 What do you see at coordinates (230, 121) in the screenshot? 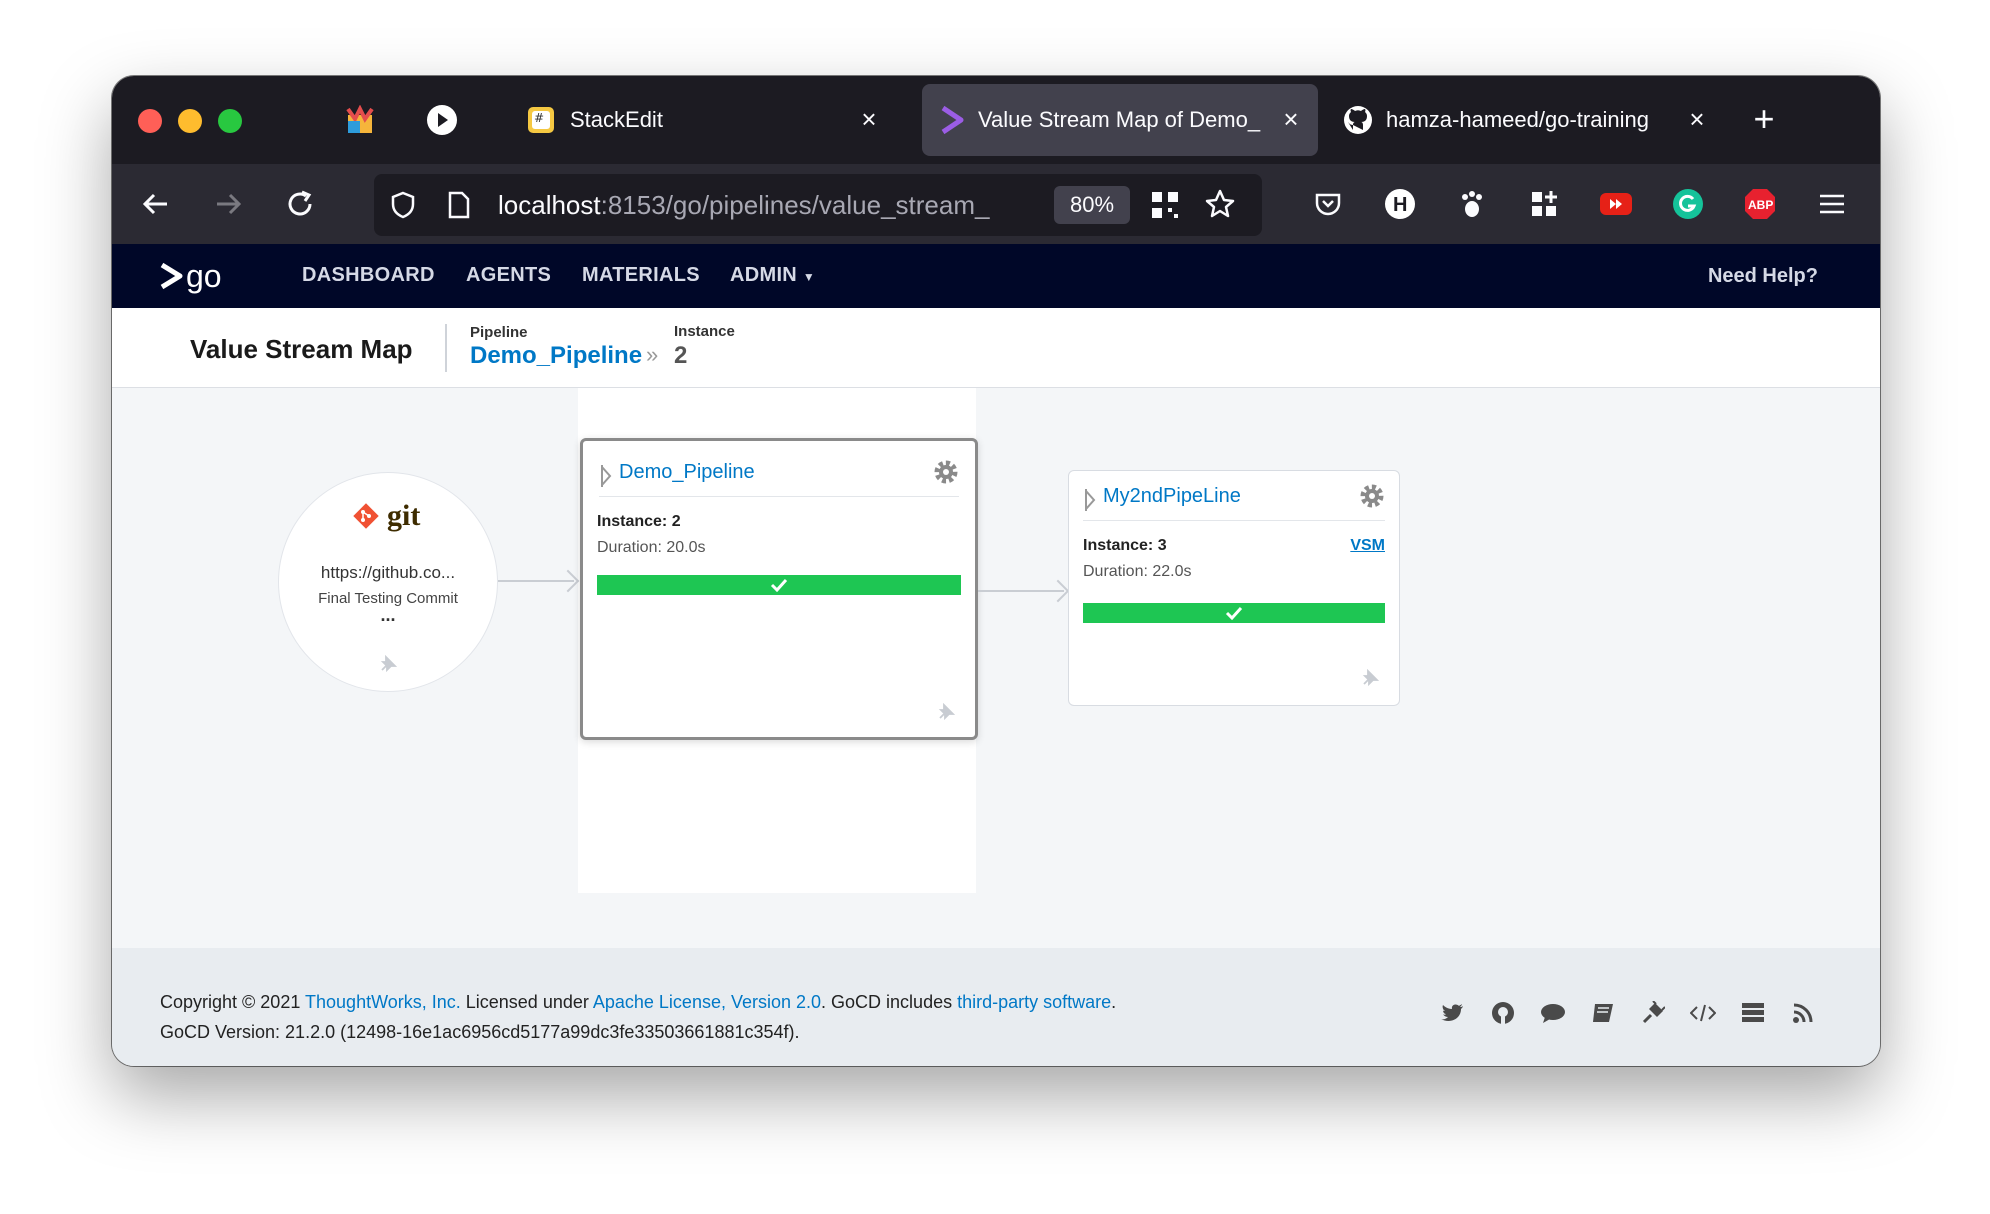
I see `maximize-window-button` at bounding box center [230, 121].